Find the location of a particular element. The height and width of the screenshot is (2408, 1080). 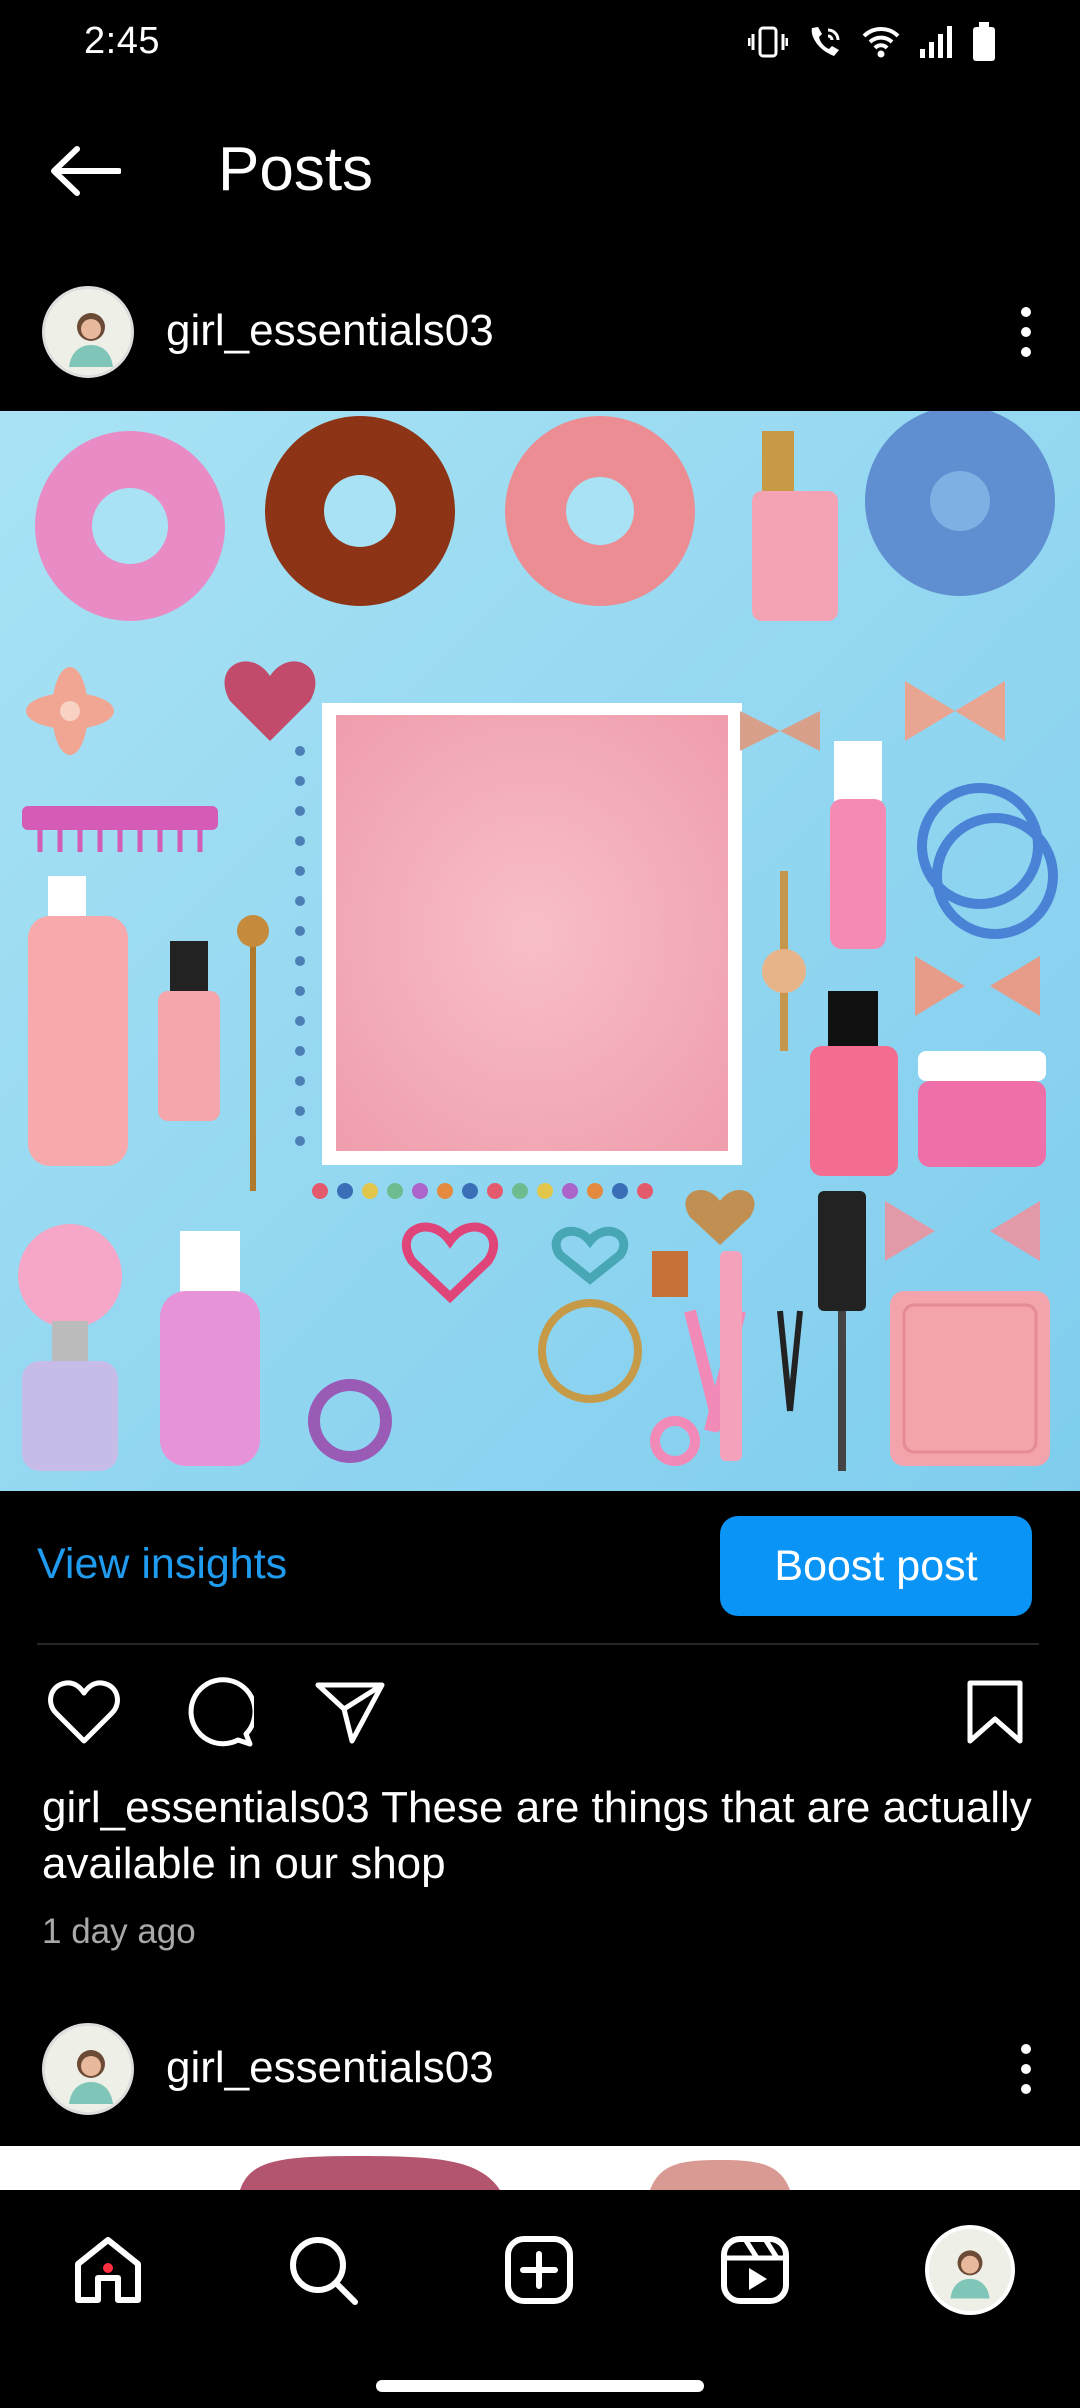

heart-icon is located at coordinates (84, 1712).